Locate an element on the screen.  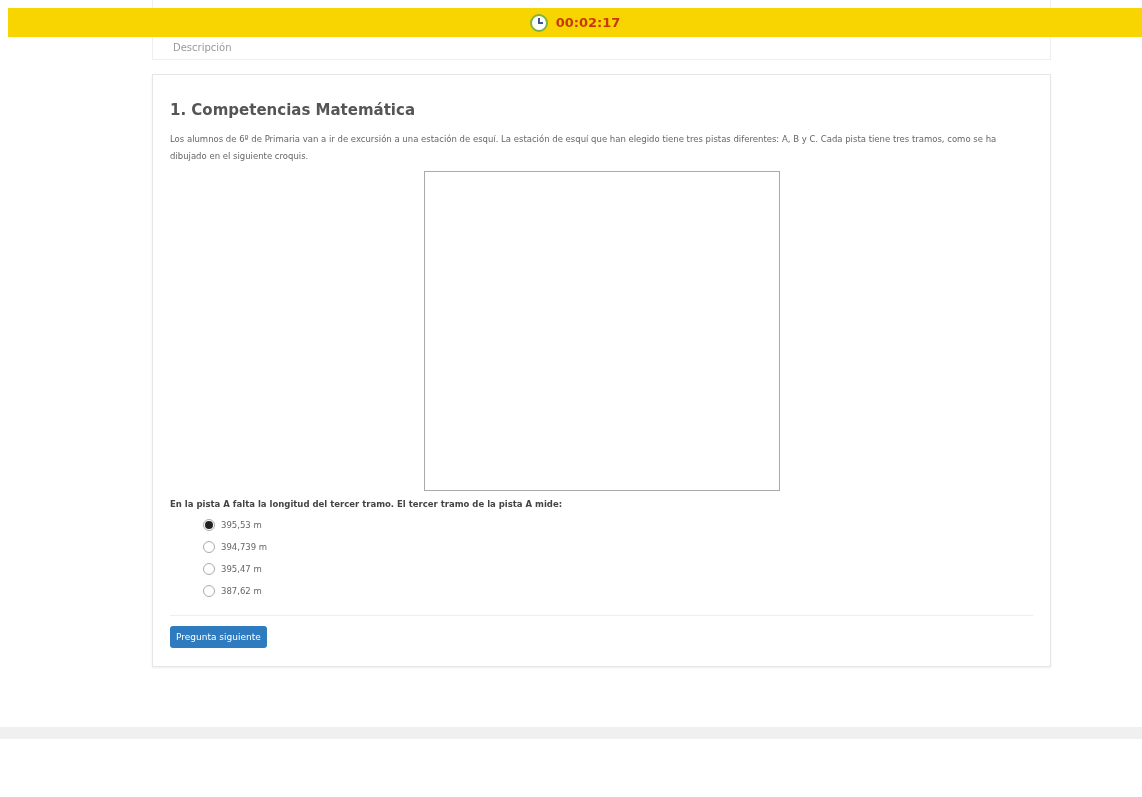
description-toggle: Descripción is located at coordinates (202, 47).